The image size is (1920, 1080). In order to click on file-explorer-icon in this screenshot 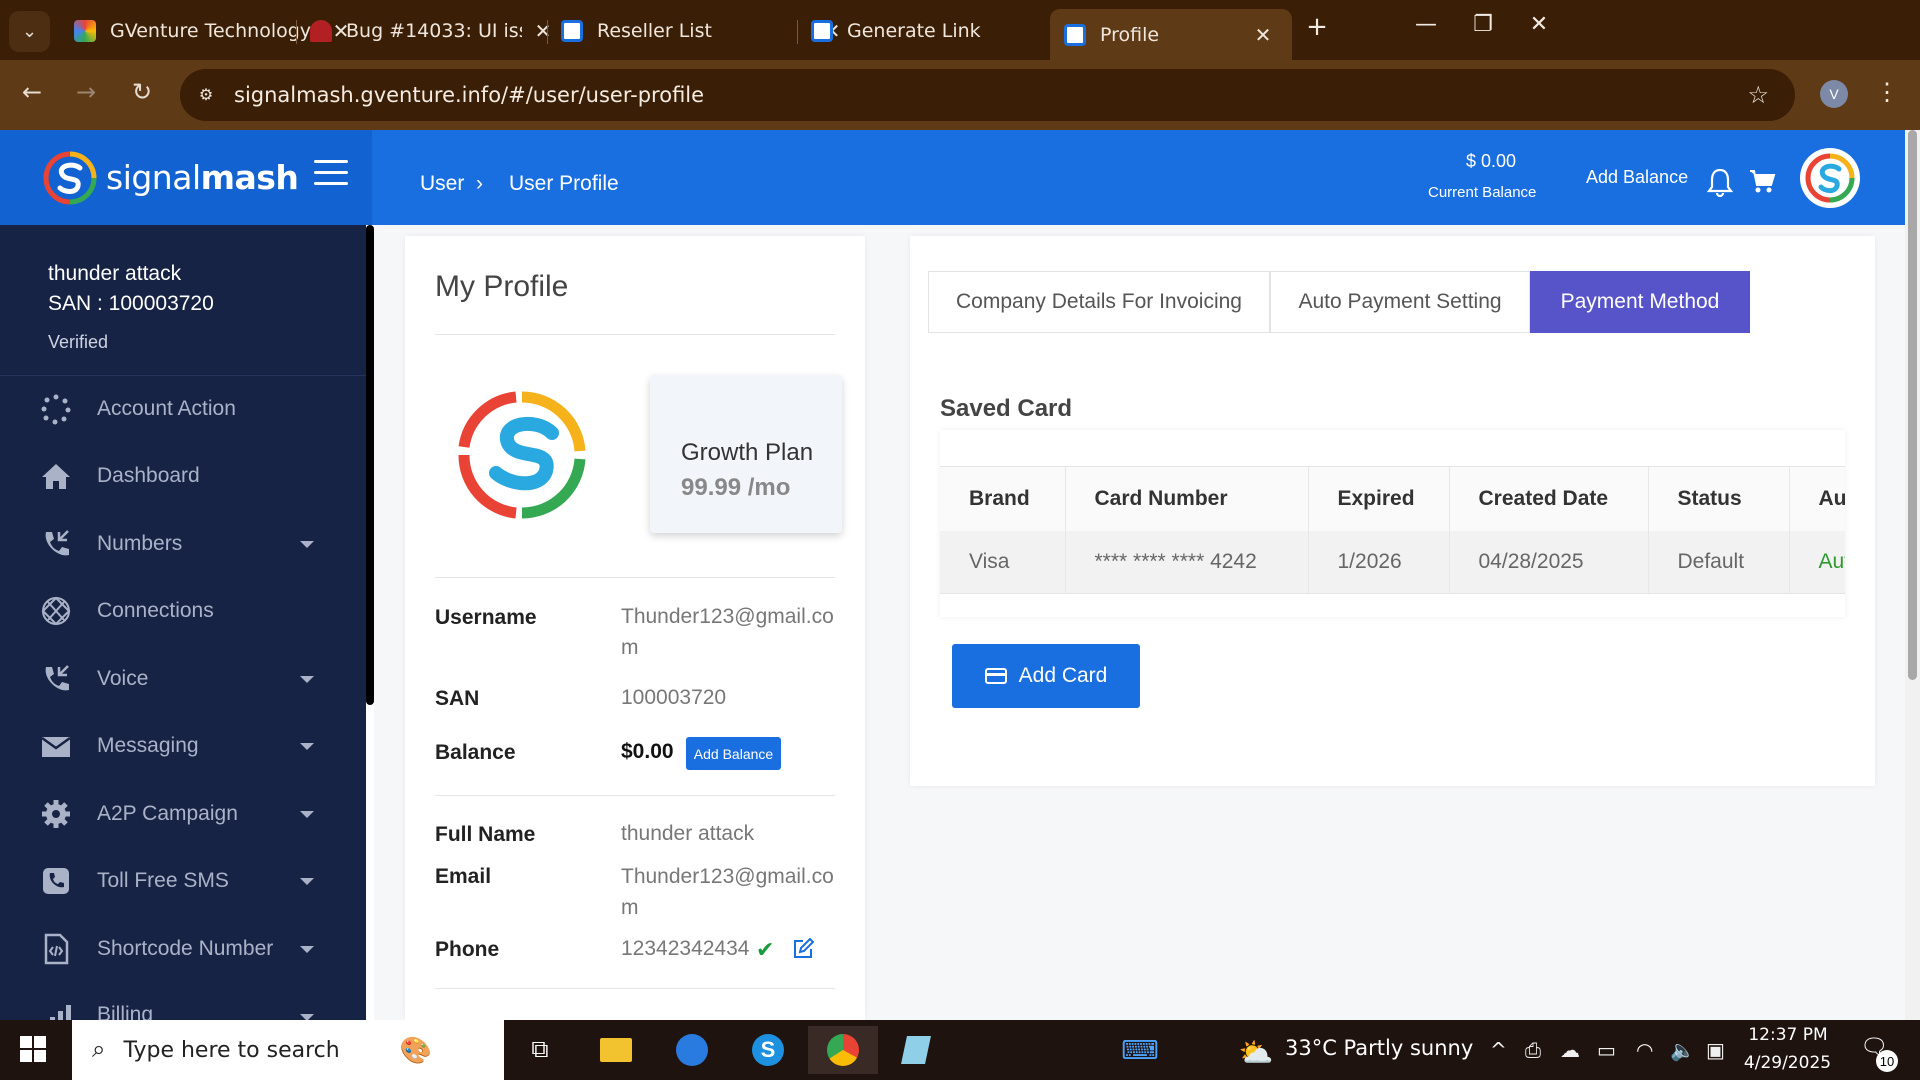, I will do `click(616, 1050)`.